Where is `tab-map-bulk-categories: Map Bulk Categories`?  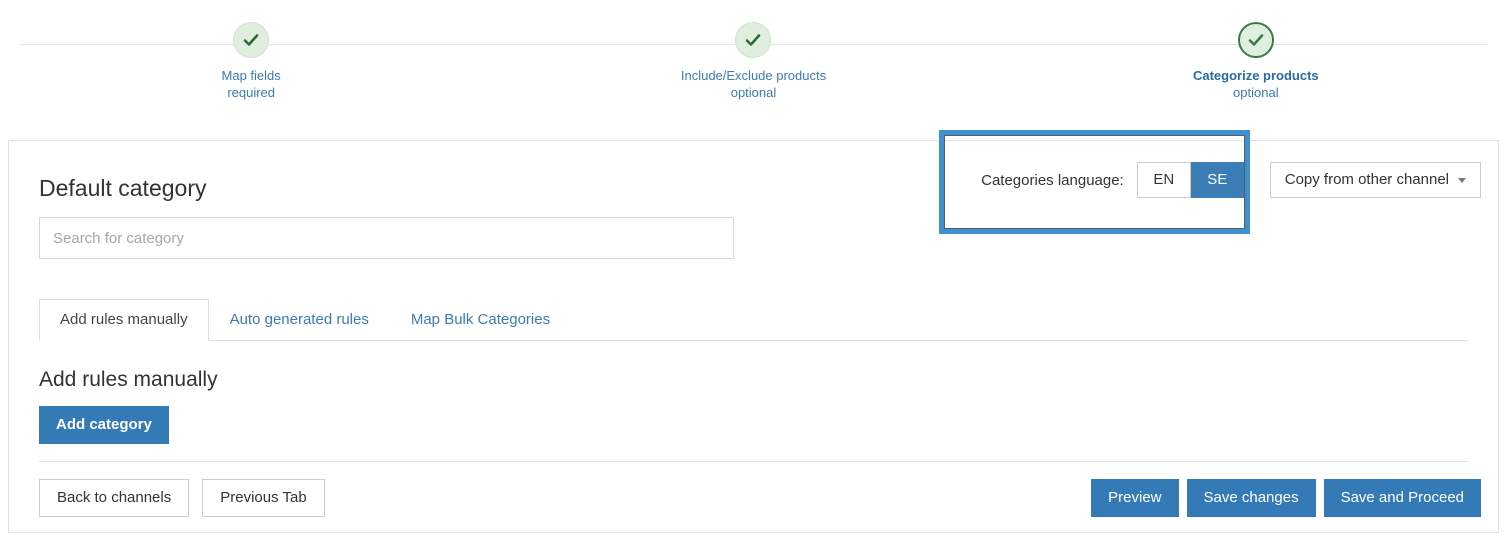
tab-map-bulk-categories: Map Bulk Categories is located at coordinates (480, 320).